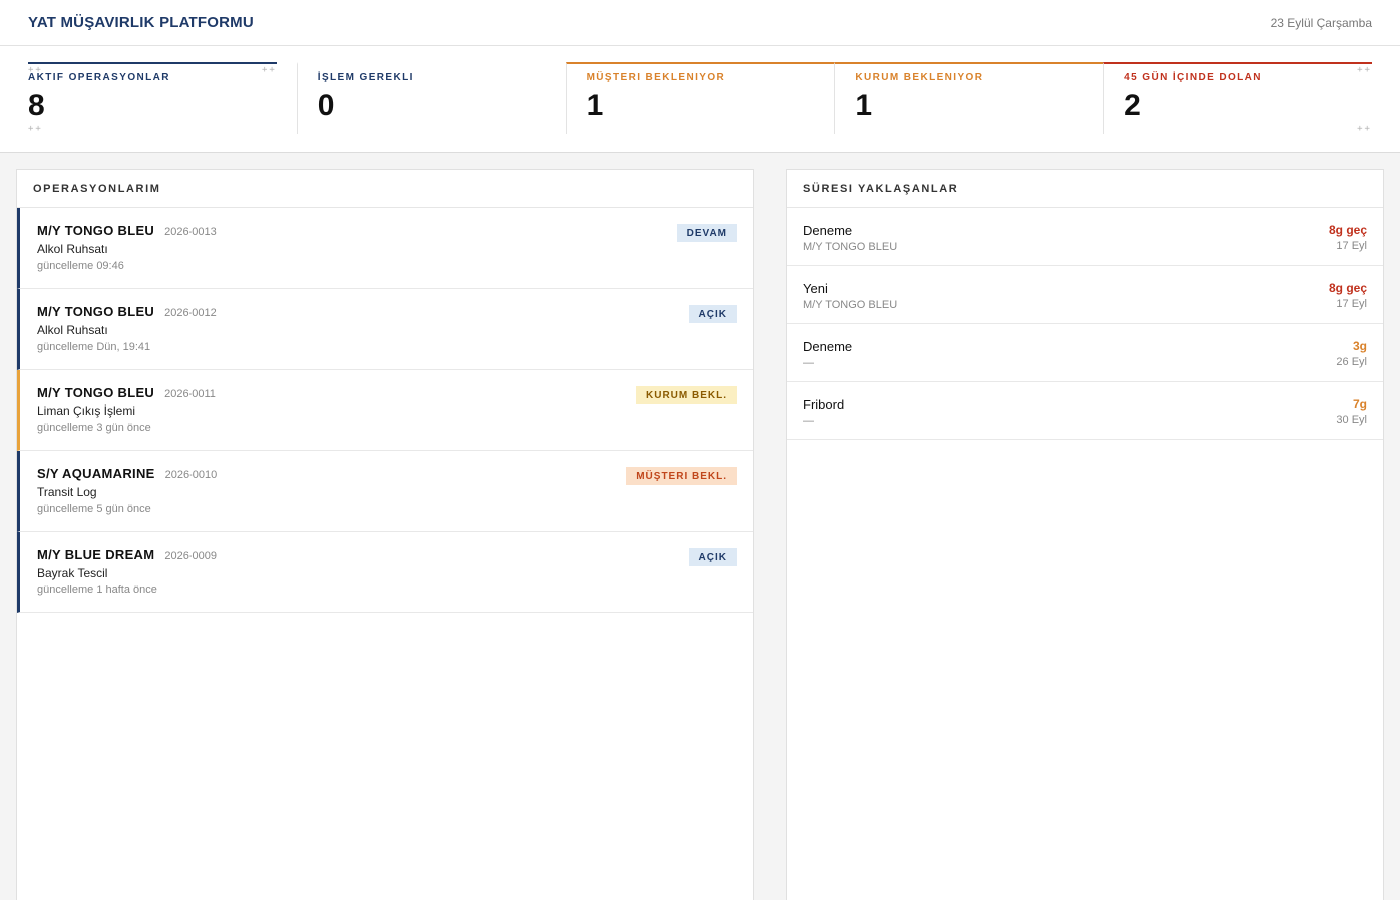  What do you see at coordinates (94, 347) in the screenshot?
I see `last-updated: güncelleme Dün, 19:41` at bounding box center [94, 347].